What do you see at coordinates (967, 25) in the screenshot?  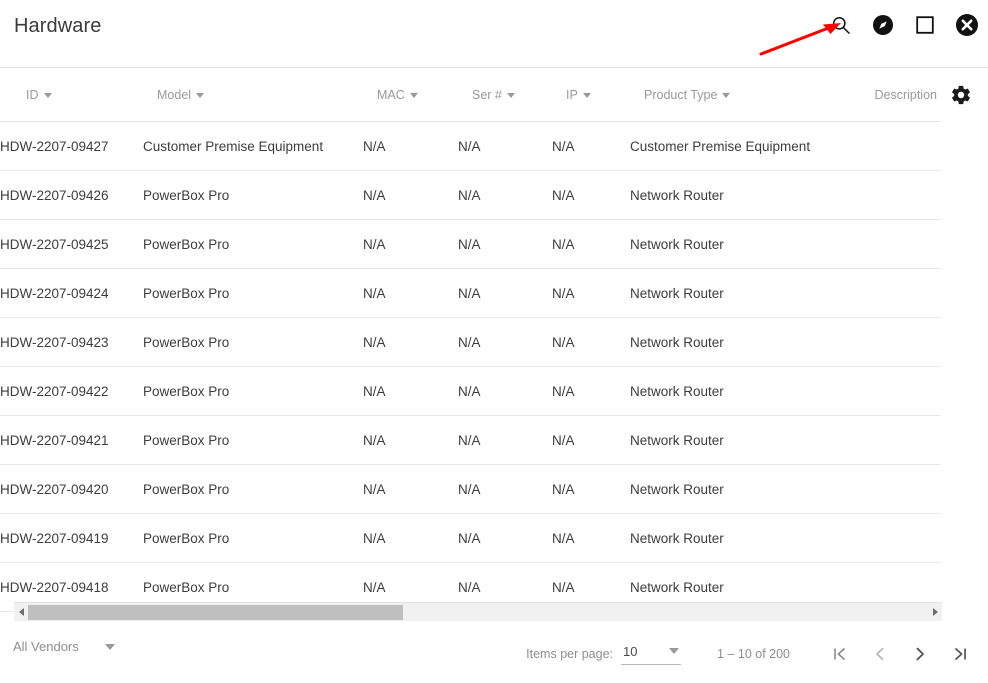 I see `close-icon` at bounding box center [967, 25].